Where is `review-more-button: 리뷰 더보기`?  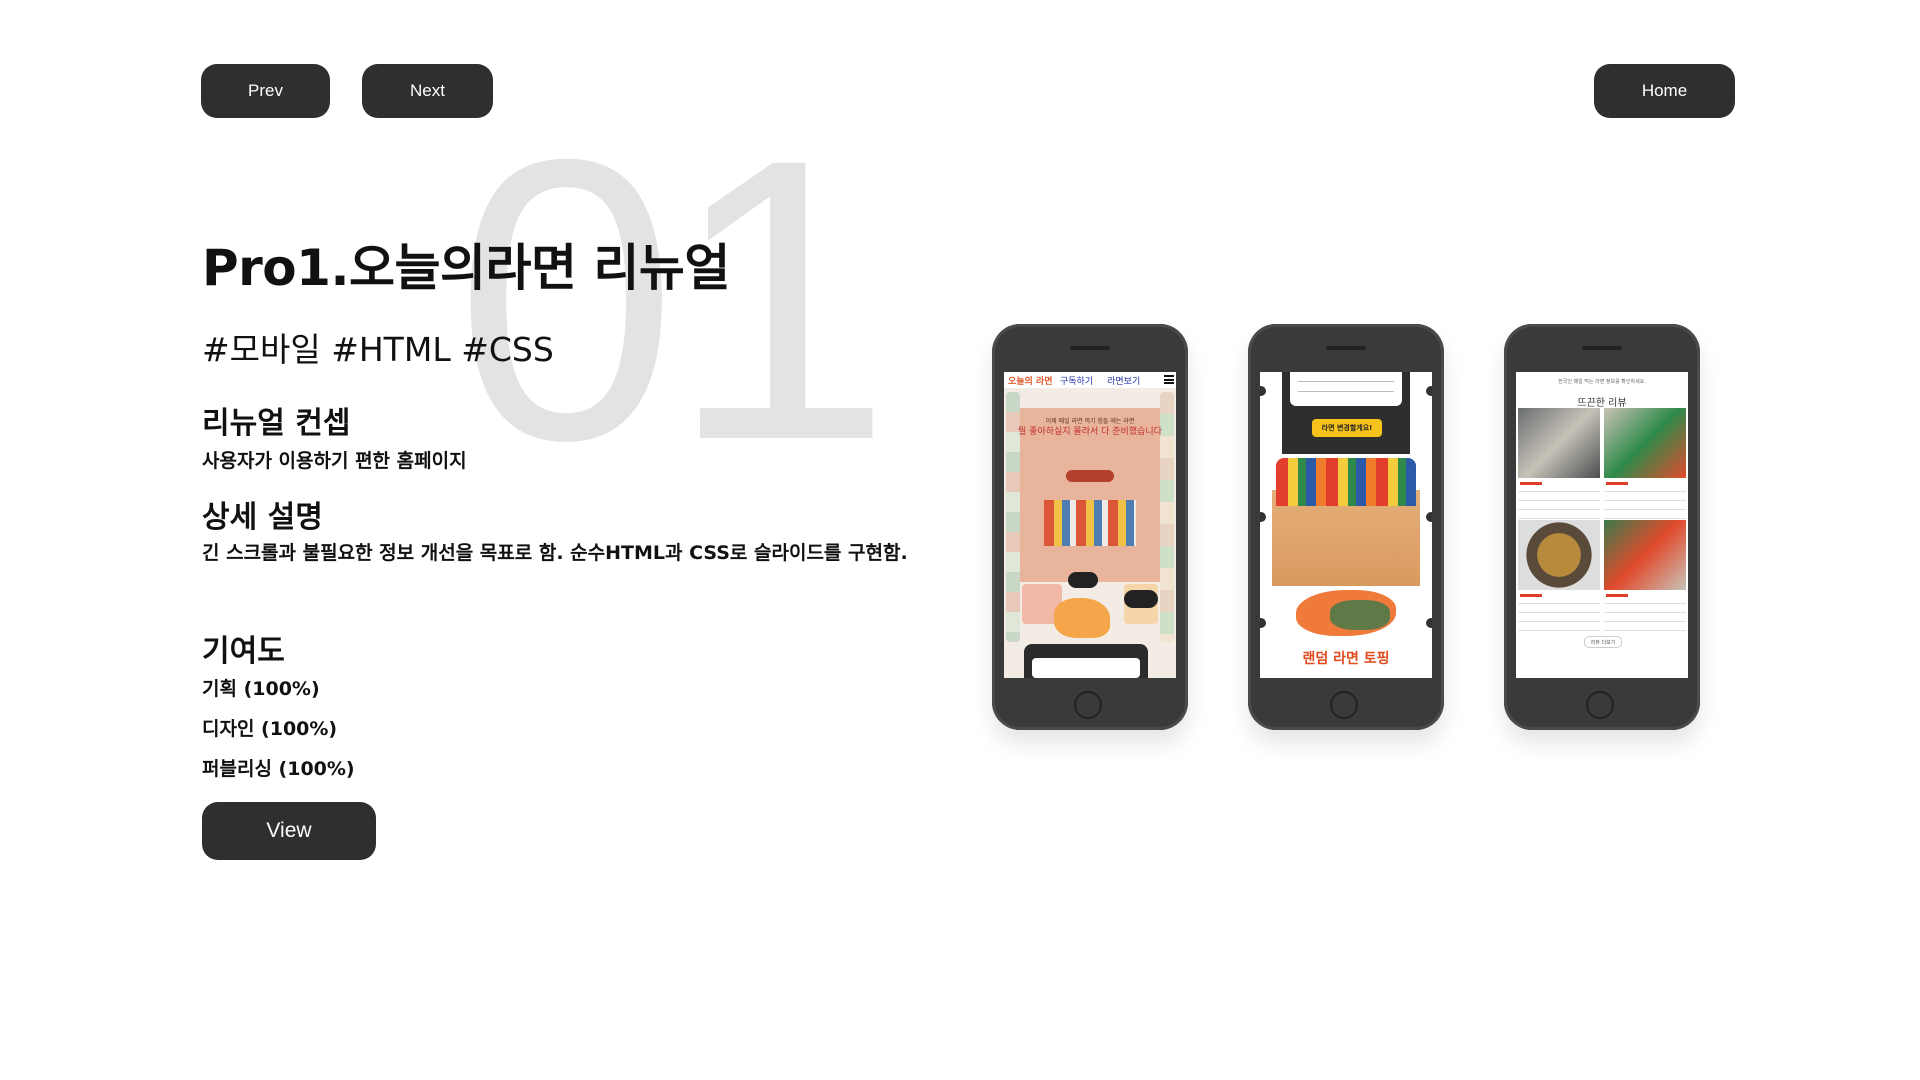 review-more-button: 리뷰 더보기 is located at coordinates (1603, 642).